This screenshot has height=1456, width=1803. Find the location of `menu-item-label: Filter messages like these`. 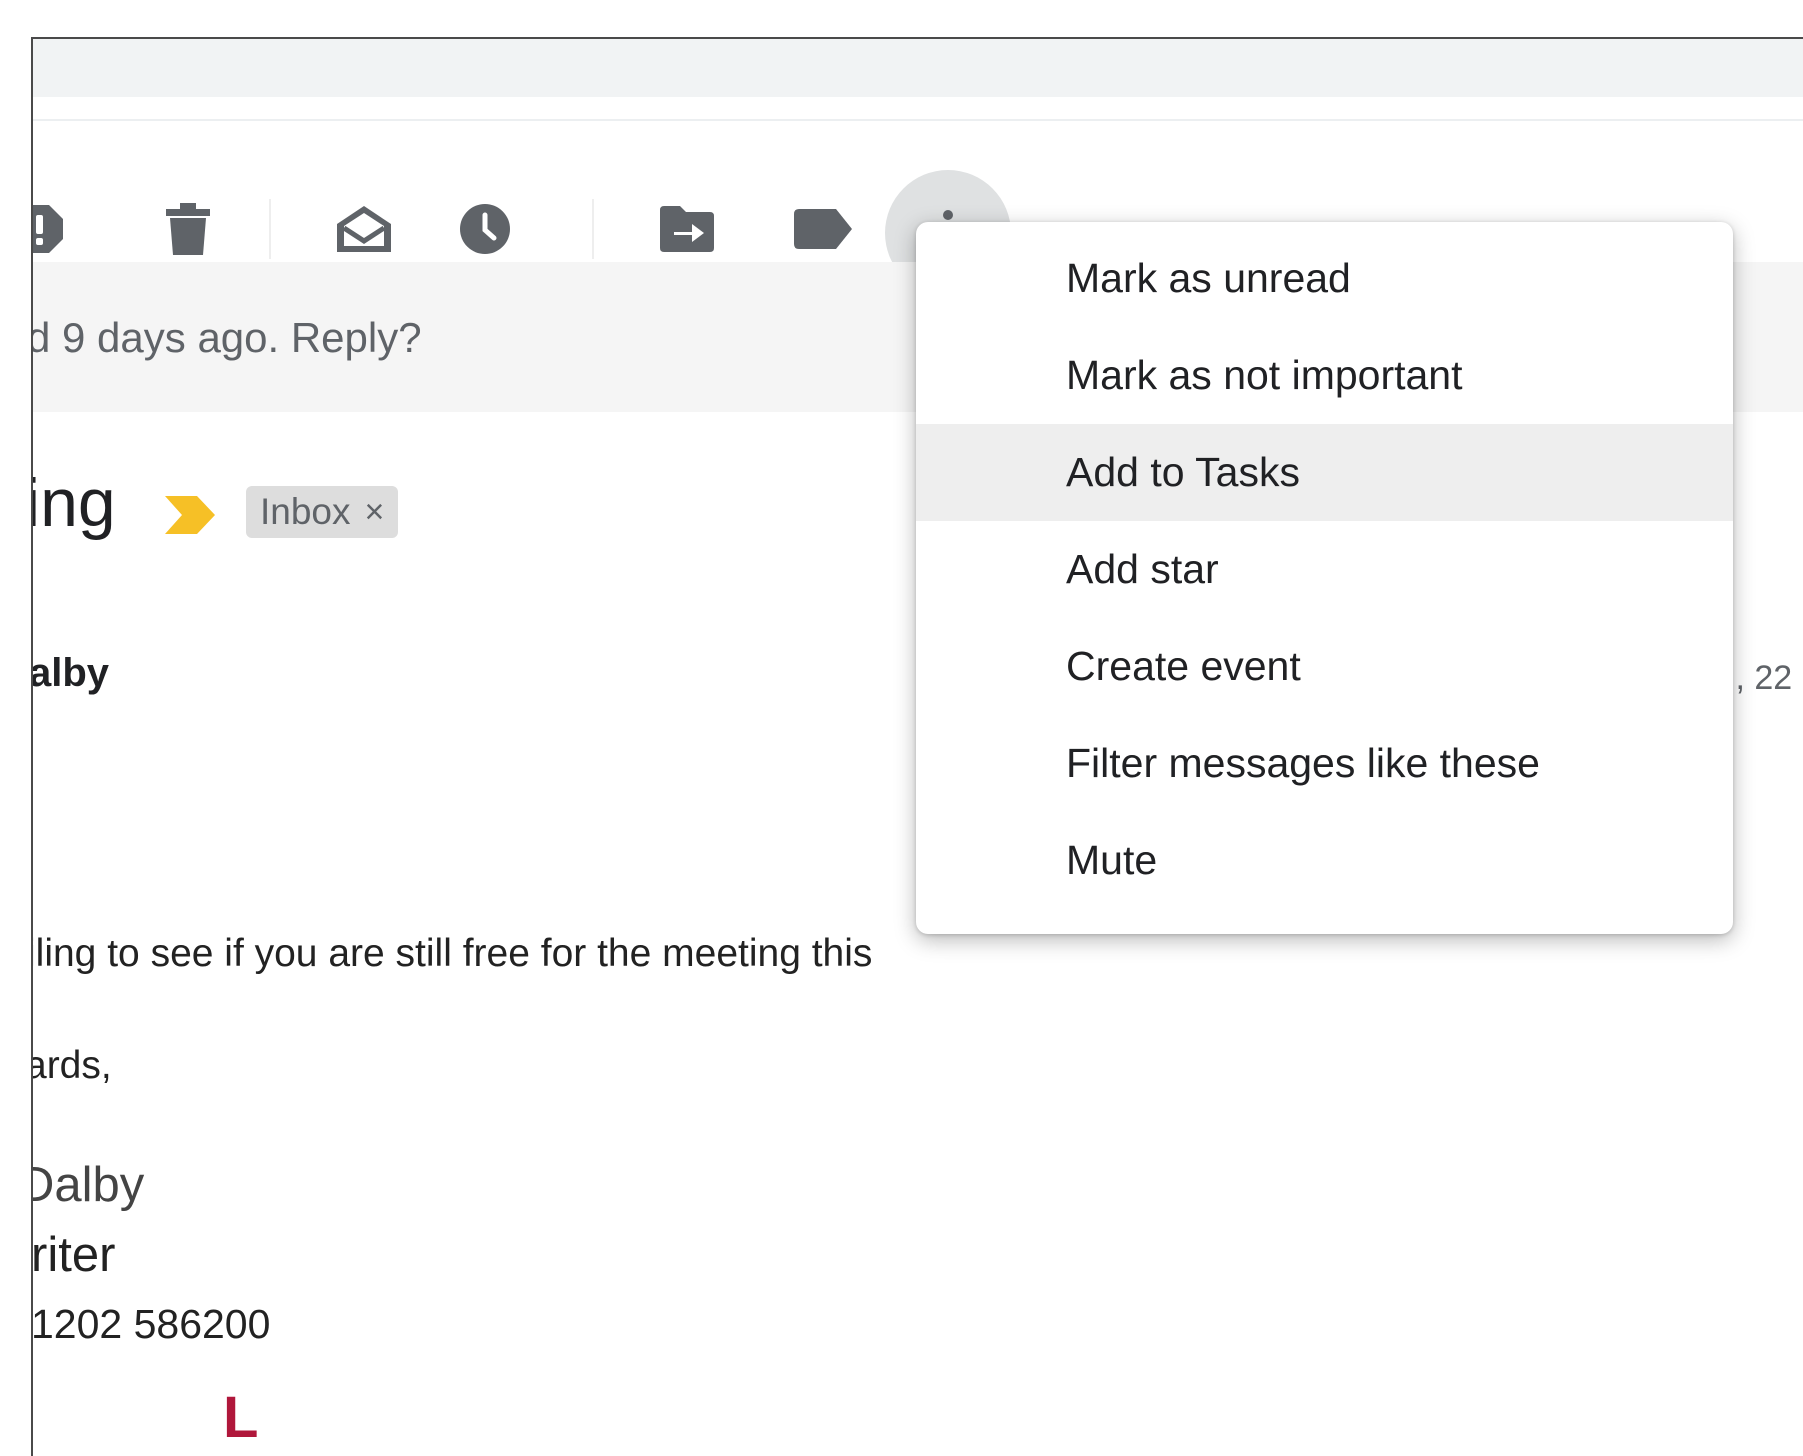

menu-item-label: Filter messages like these is located at coordinates (1303, 763).